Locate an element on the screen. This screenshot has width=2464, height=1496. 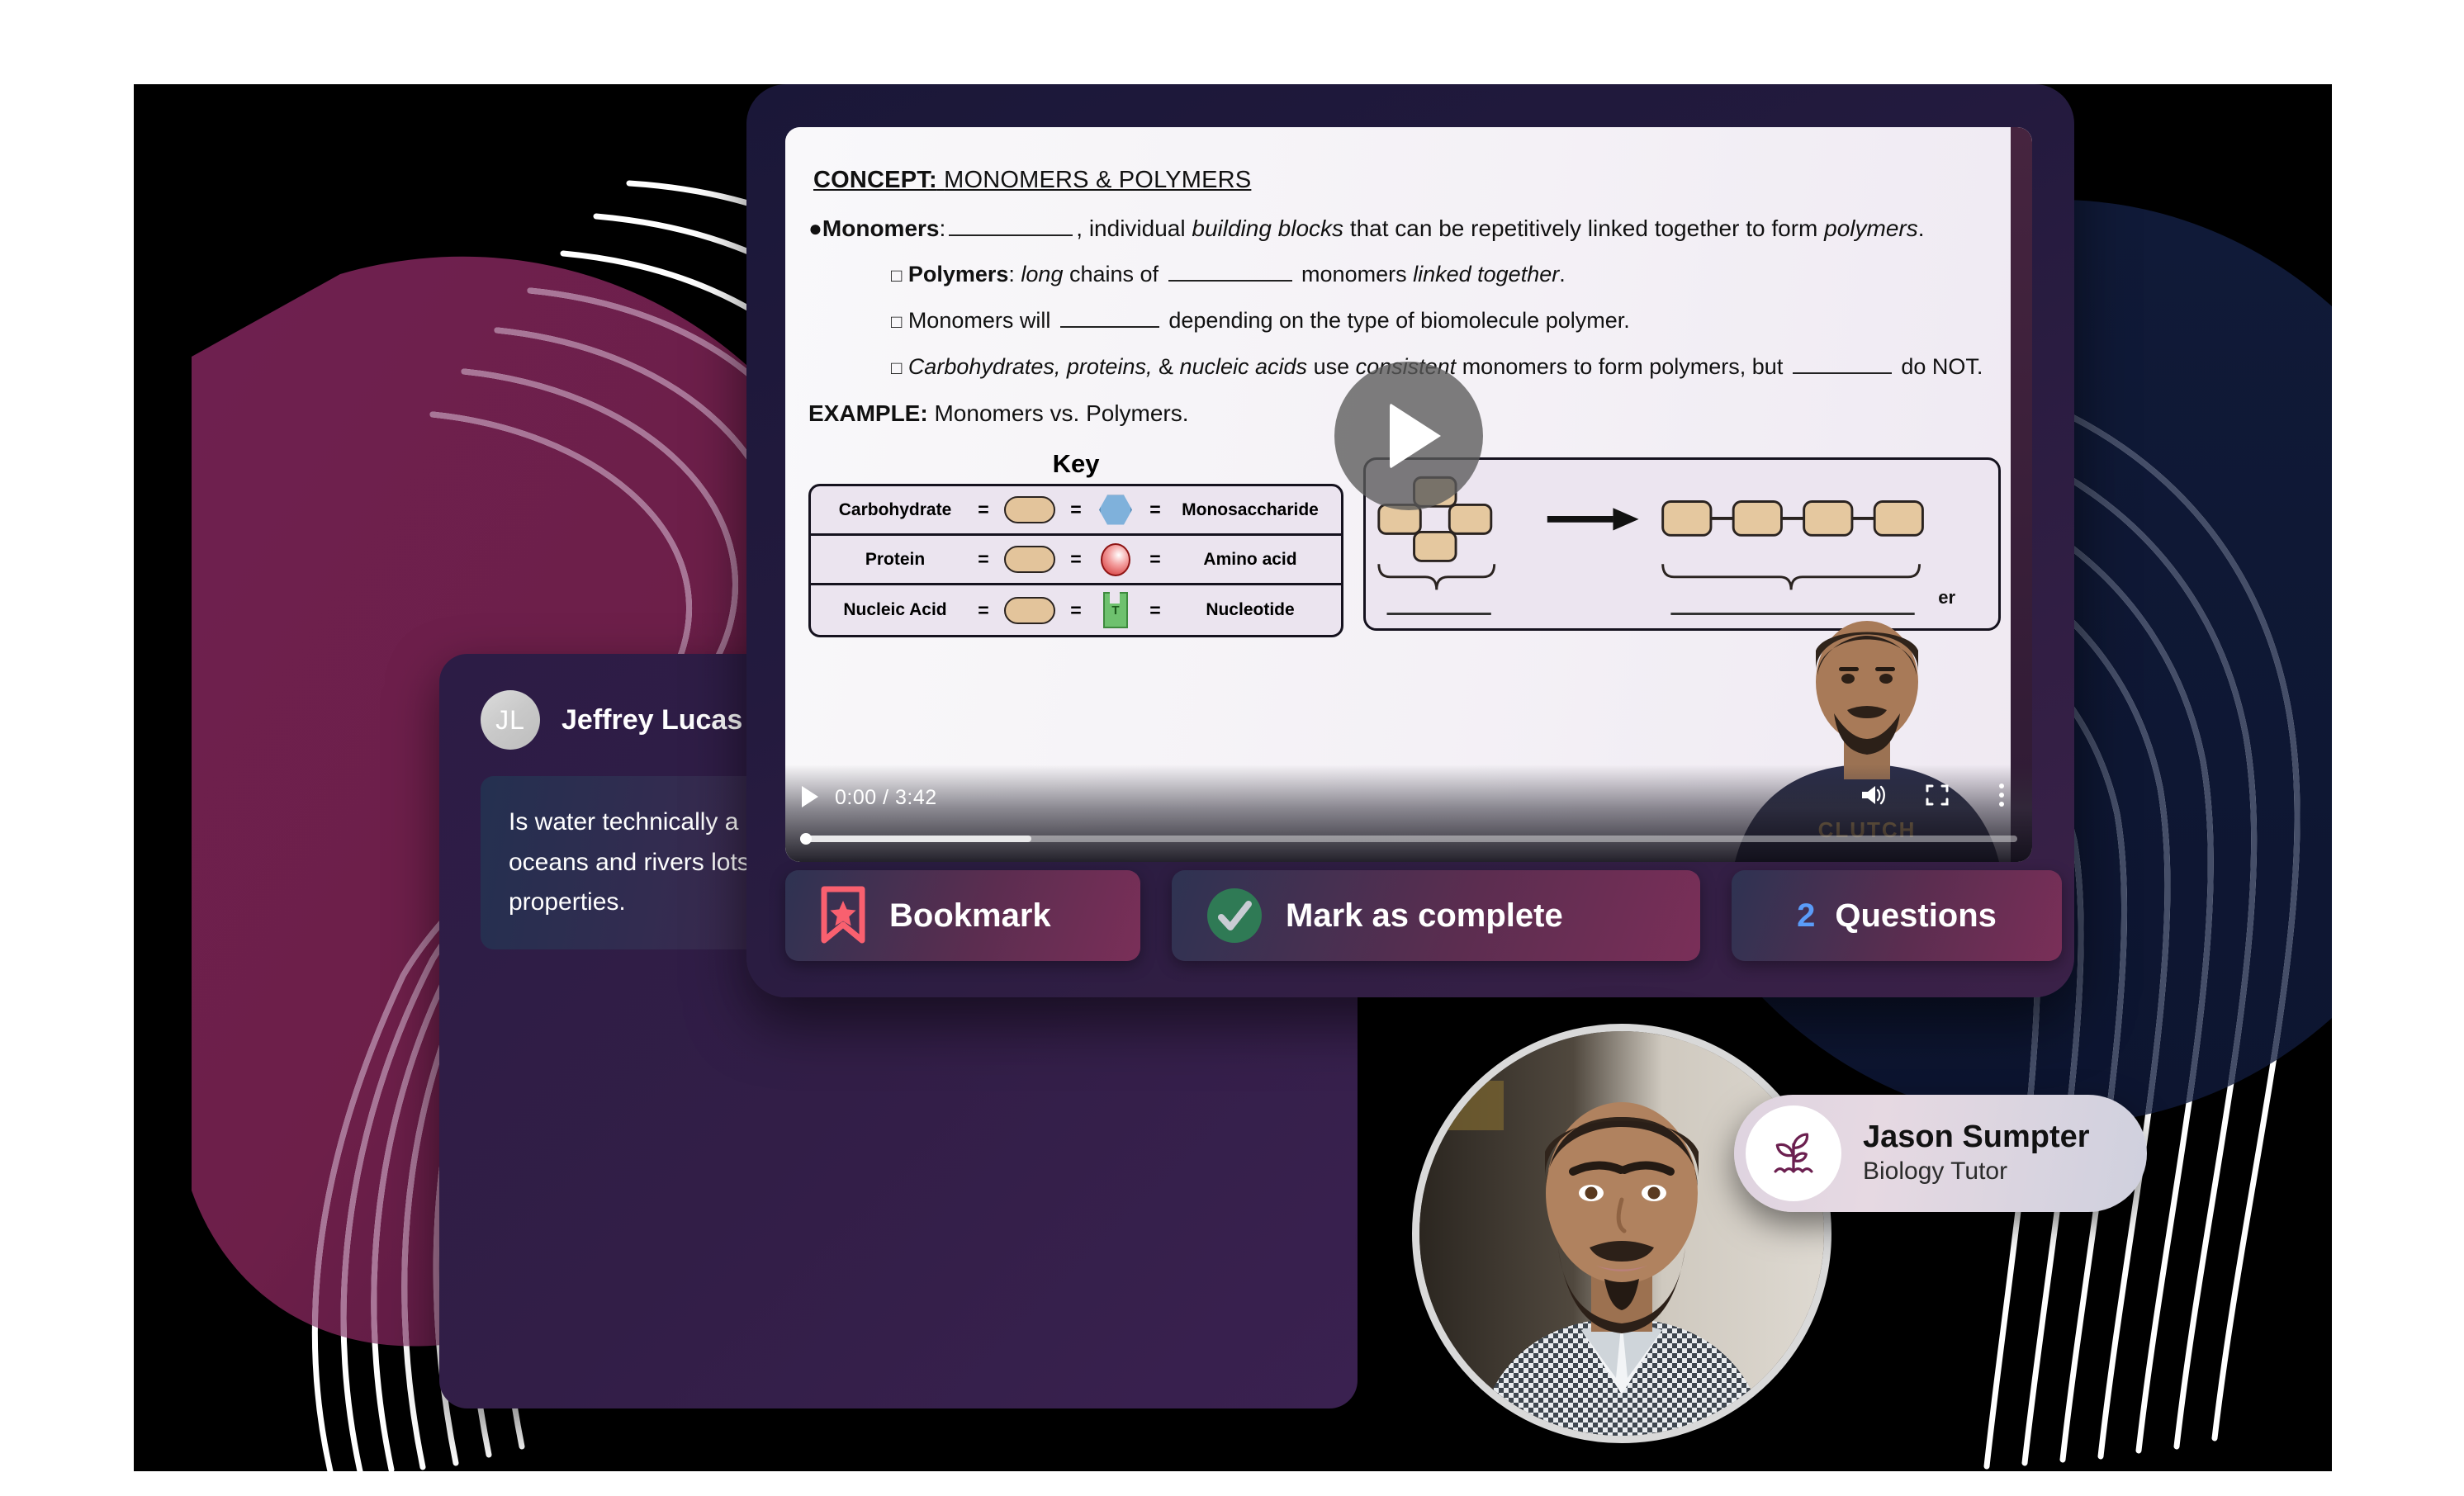
bookmark-star-icon is located at coordinates (843, 915).